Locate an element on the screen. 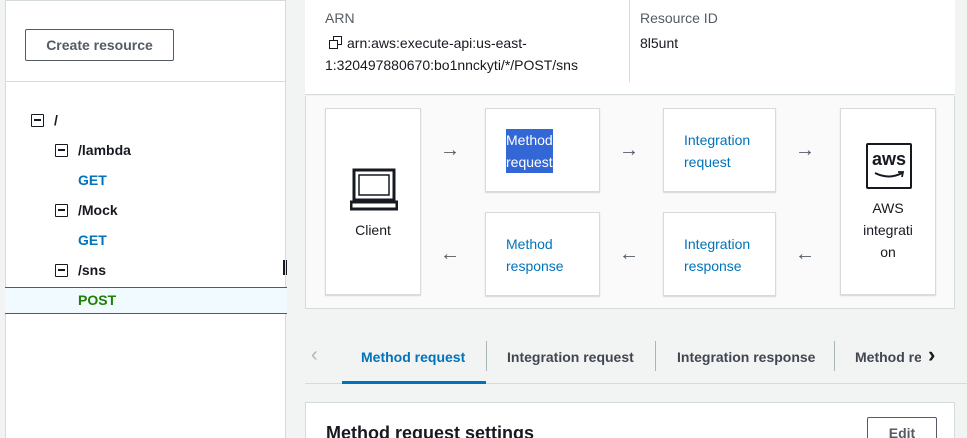 The width and height of the screenshot is (967, 438). tree-item-label: /lambda is located at coordinates (104, 150).